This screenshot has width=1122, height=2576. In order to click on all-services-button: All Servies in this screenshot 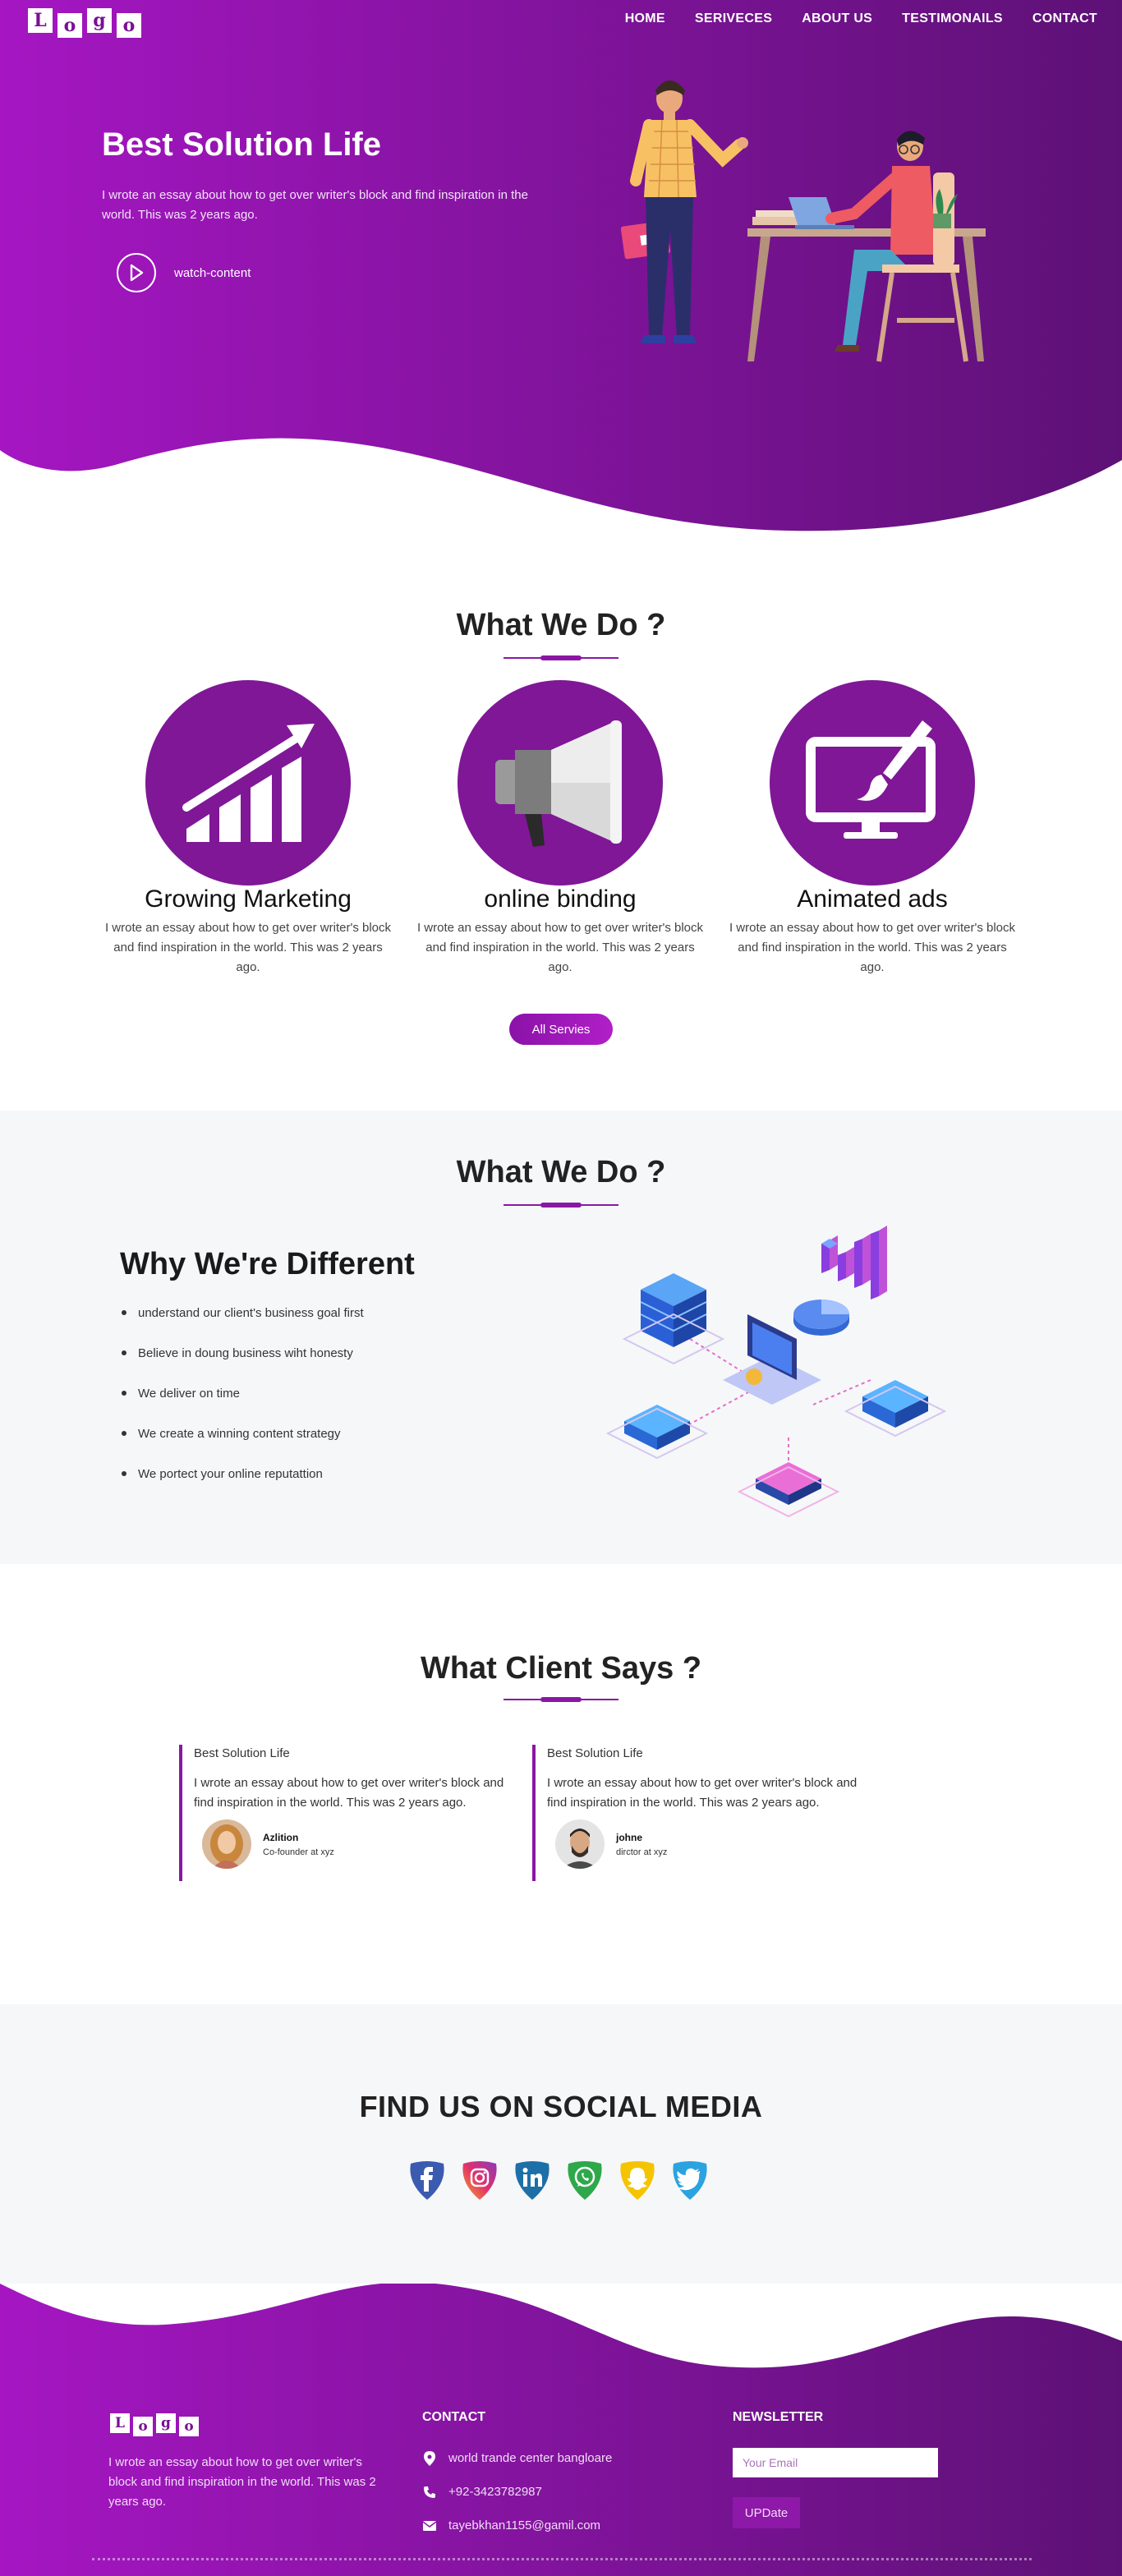, I will do `click(561, 1029)`.